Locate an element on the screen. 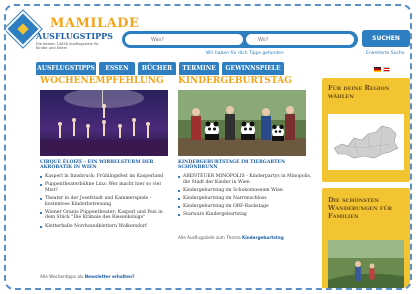 The image size is (416, 294). search-where-input is located at coordinates (300, 39).